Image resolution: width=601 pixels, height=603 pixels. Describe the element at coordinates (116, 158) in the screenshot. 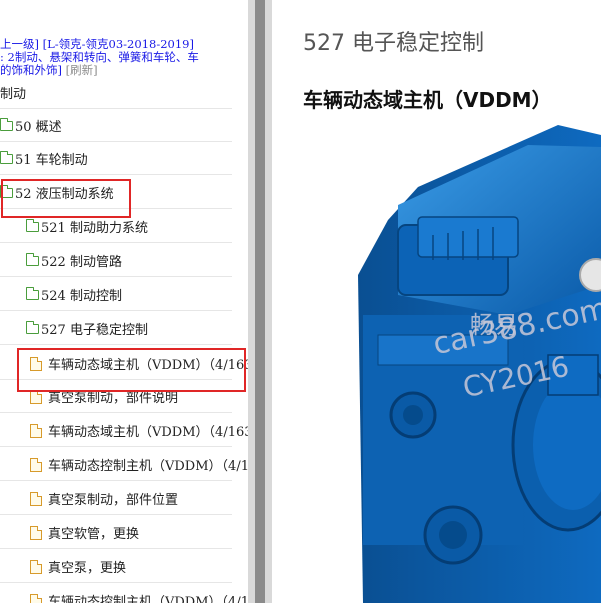

I see `tree-row-51: 51 车轮制动` at that location.